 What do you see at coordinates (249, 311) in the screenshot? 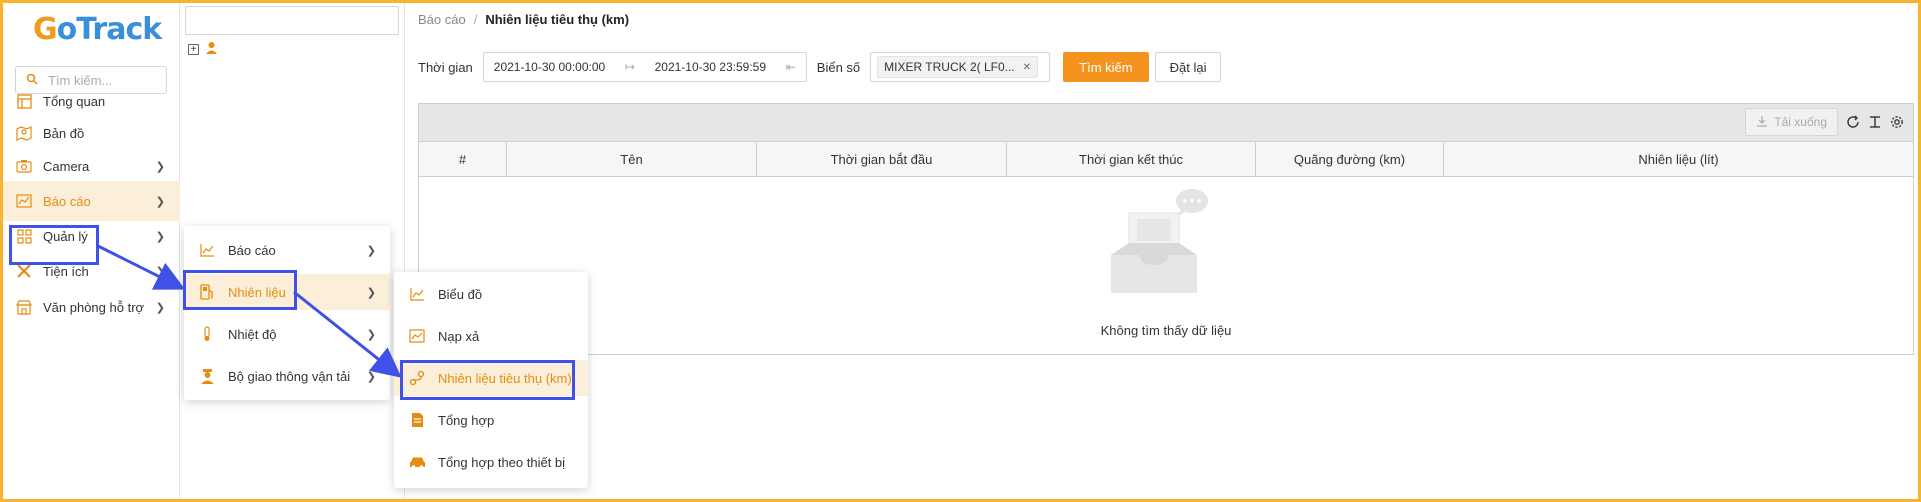
I see `annotation-arrows` at bounding box center [249, 311].